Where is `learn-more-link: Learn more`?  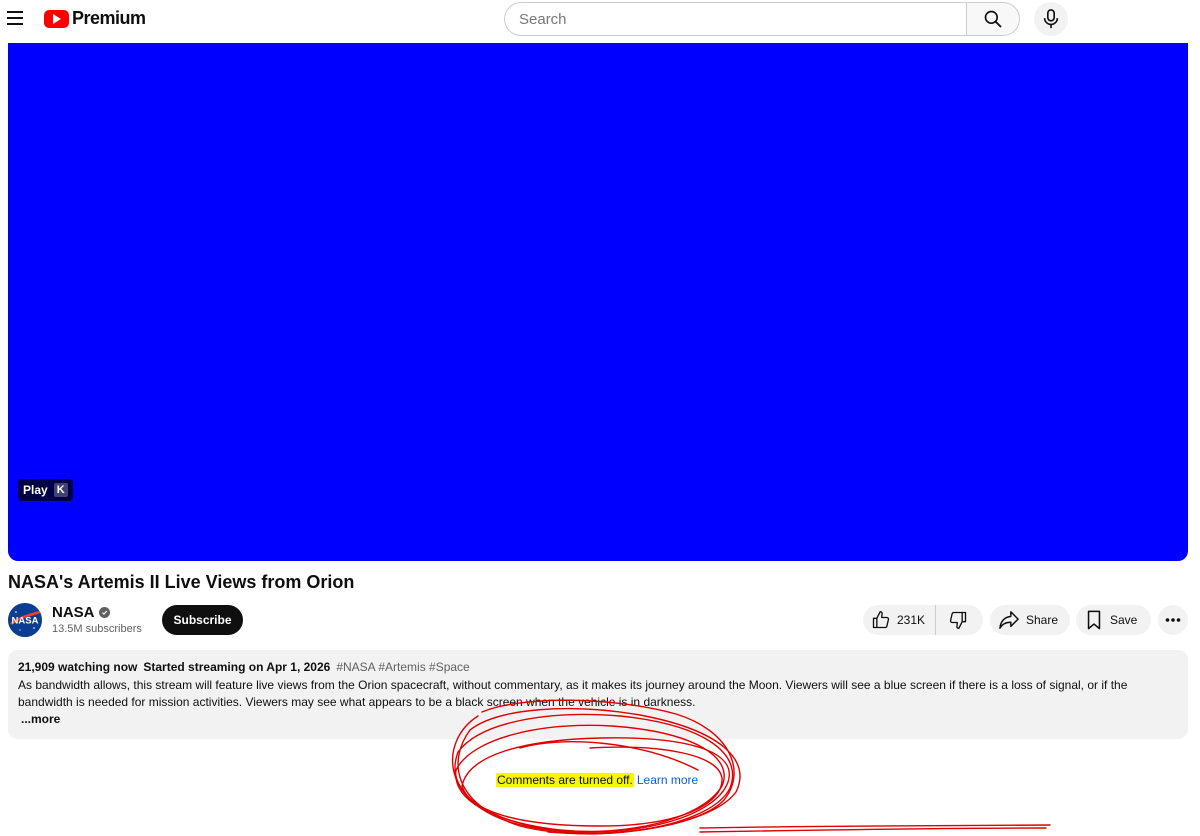
learn-more-link: Learn more is located at coordinates (667, 780).